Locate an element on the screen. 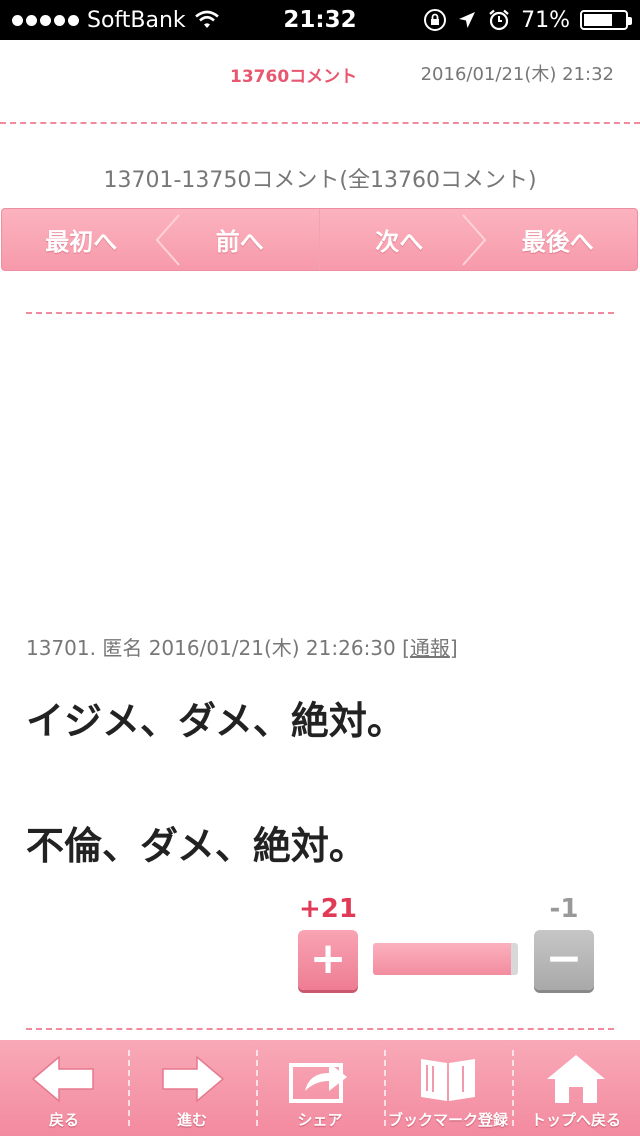 The height and width of the screenshot is (1136, 640). plus-vote-count: +21 is located at coordinates (328, 909).